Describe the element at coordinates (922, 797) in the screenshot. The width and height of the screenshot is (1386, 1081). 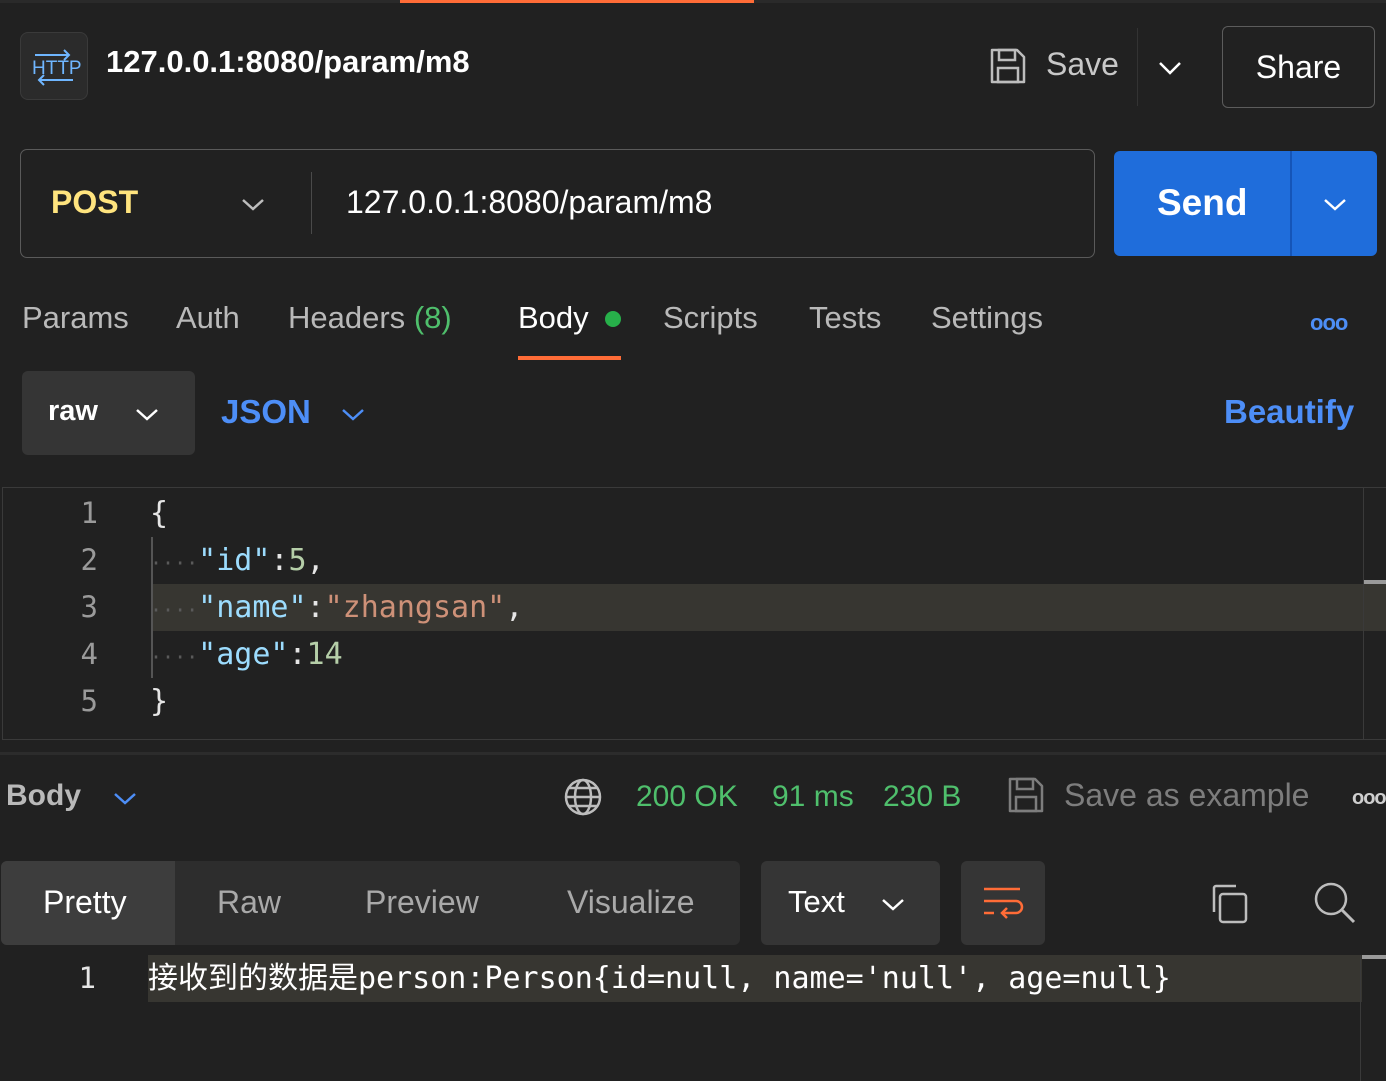
I see `response-size: 230 B` at that location.